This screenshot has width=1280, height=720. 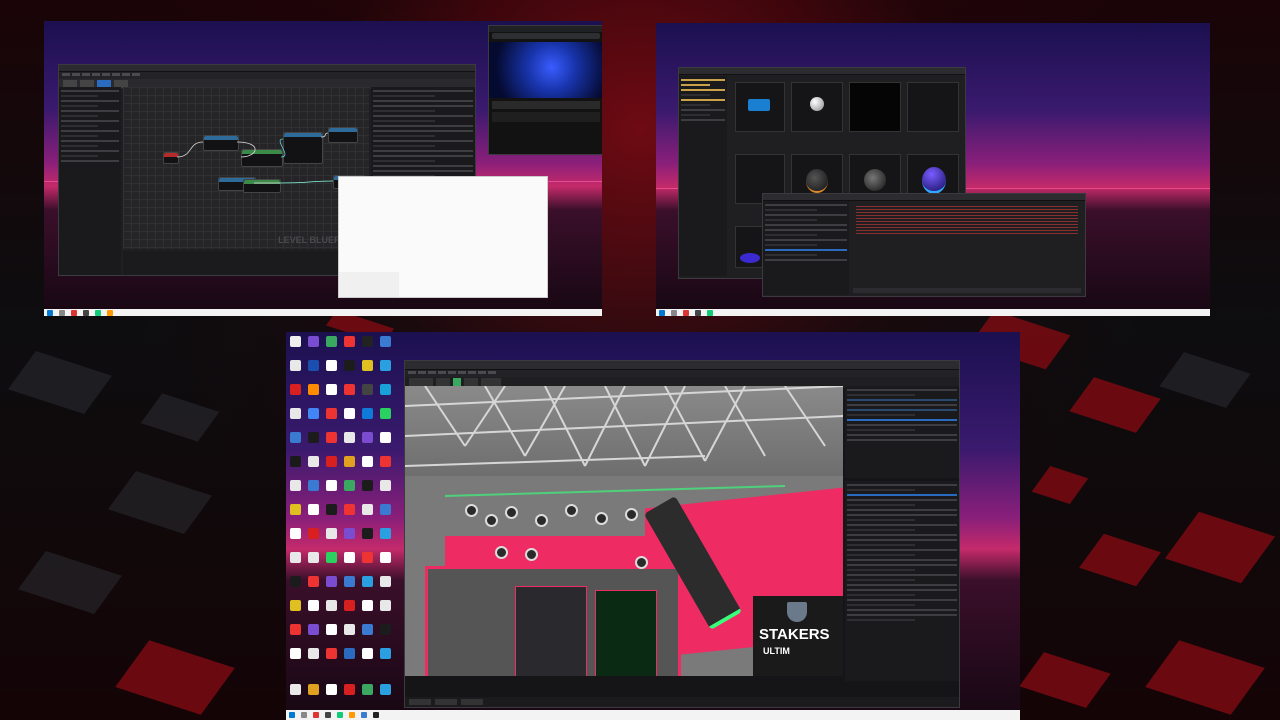 I want to click on desktop-icons, so click(x=345, y=517).